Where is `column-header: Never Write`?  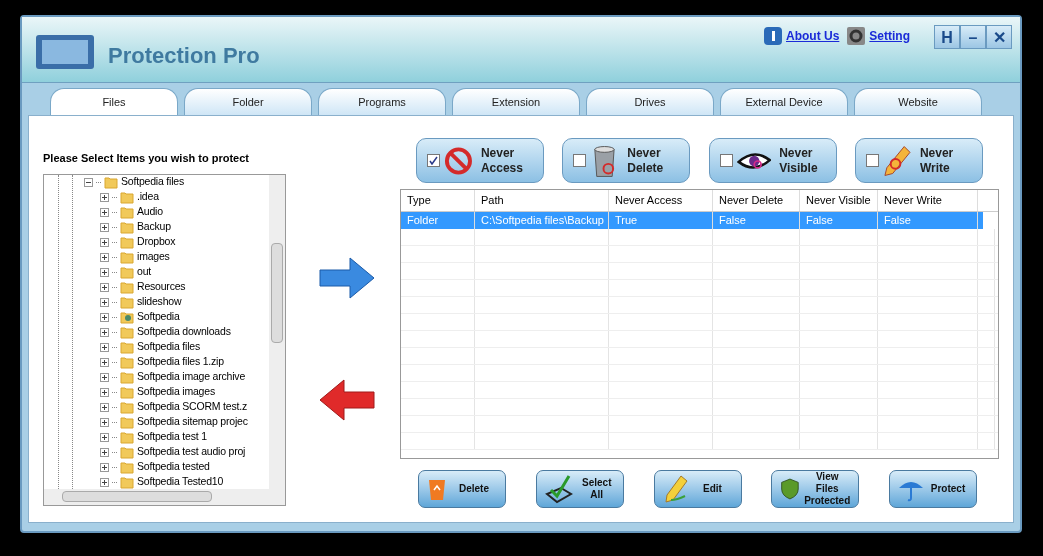 column-header: Never Write is located at coordinates (928, 200).